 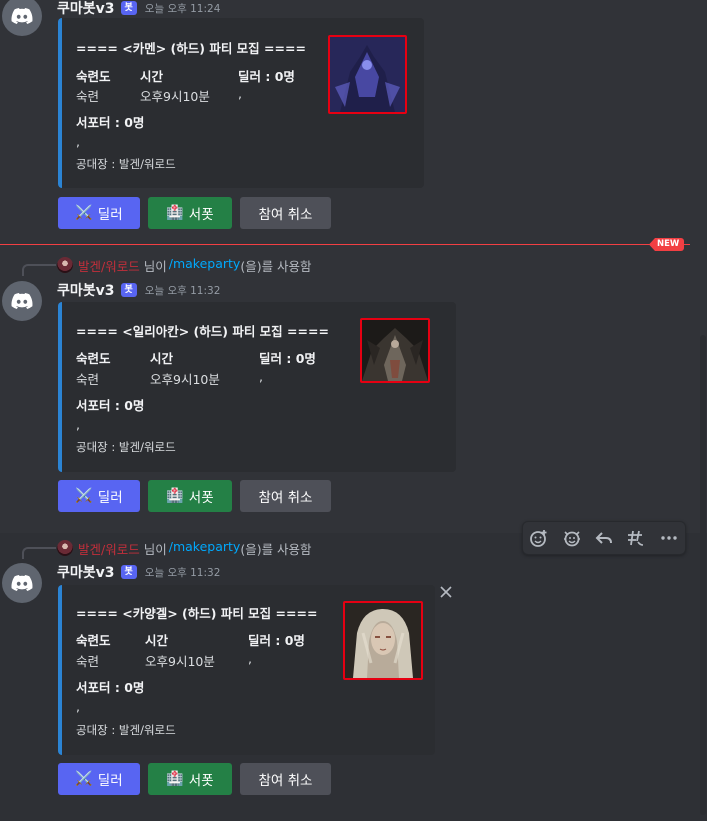 I want to click on more-options-icon, so click(x=669, y=538).